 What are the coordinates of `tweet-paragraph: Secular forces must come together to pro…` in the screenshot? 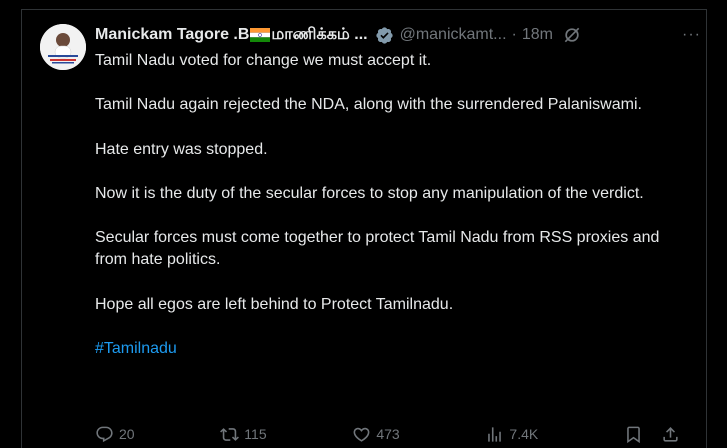 It's located at (377, 249).